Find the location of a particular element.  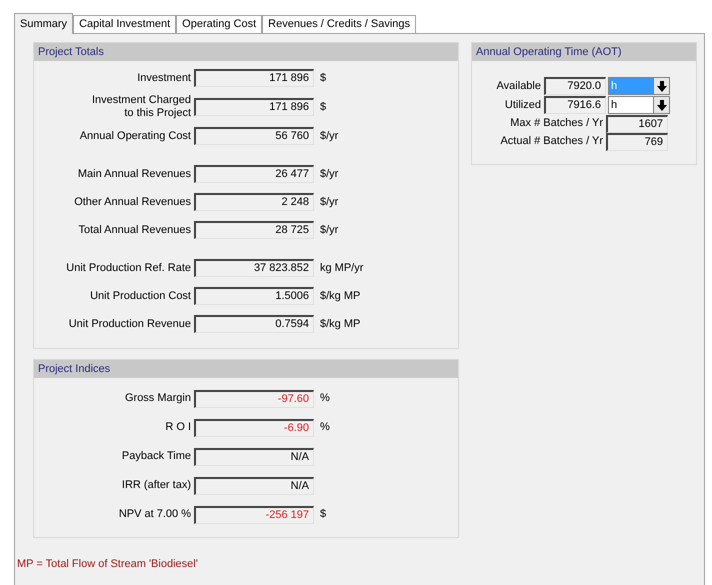

value-field: 28 725 is located at coordinates (254, 230).